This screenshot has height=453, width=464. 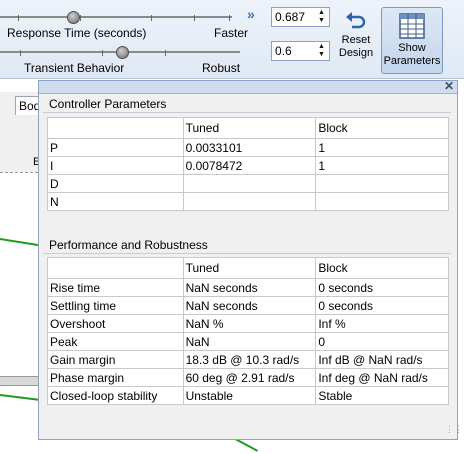 I want to click on row-label: Settling time, so click(x=115, y=305).